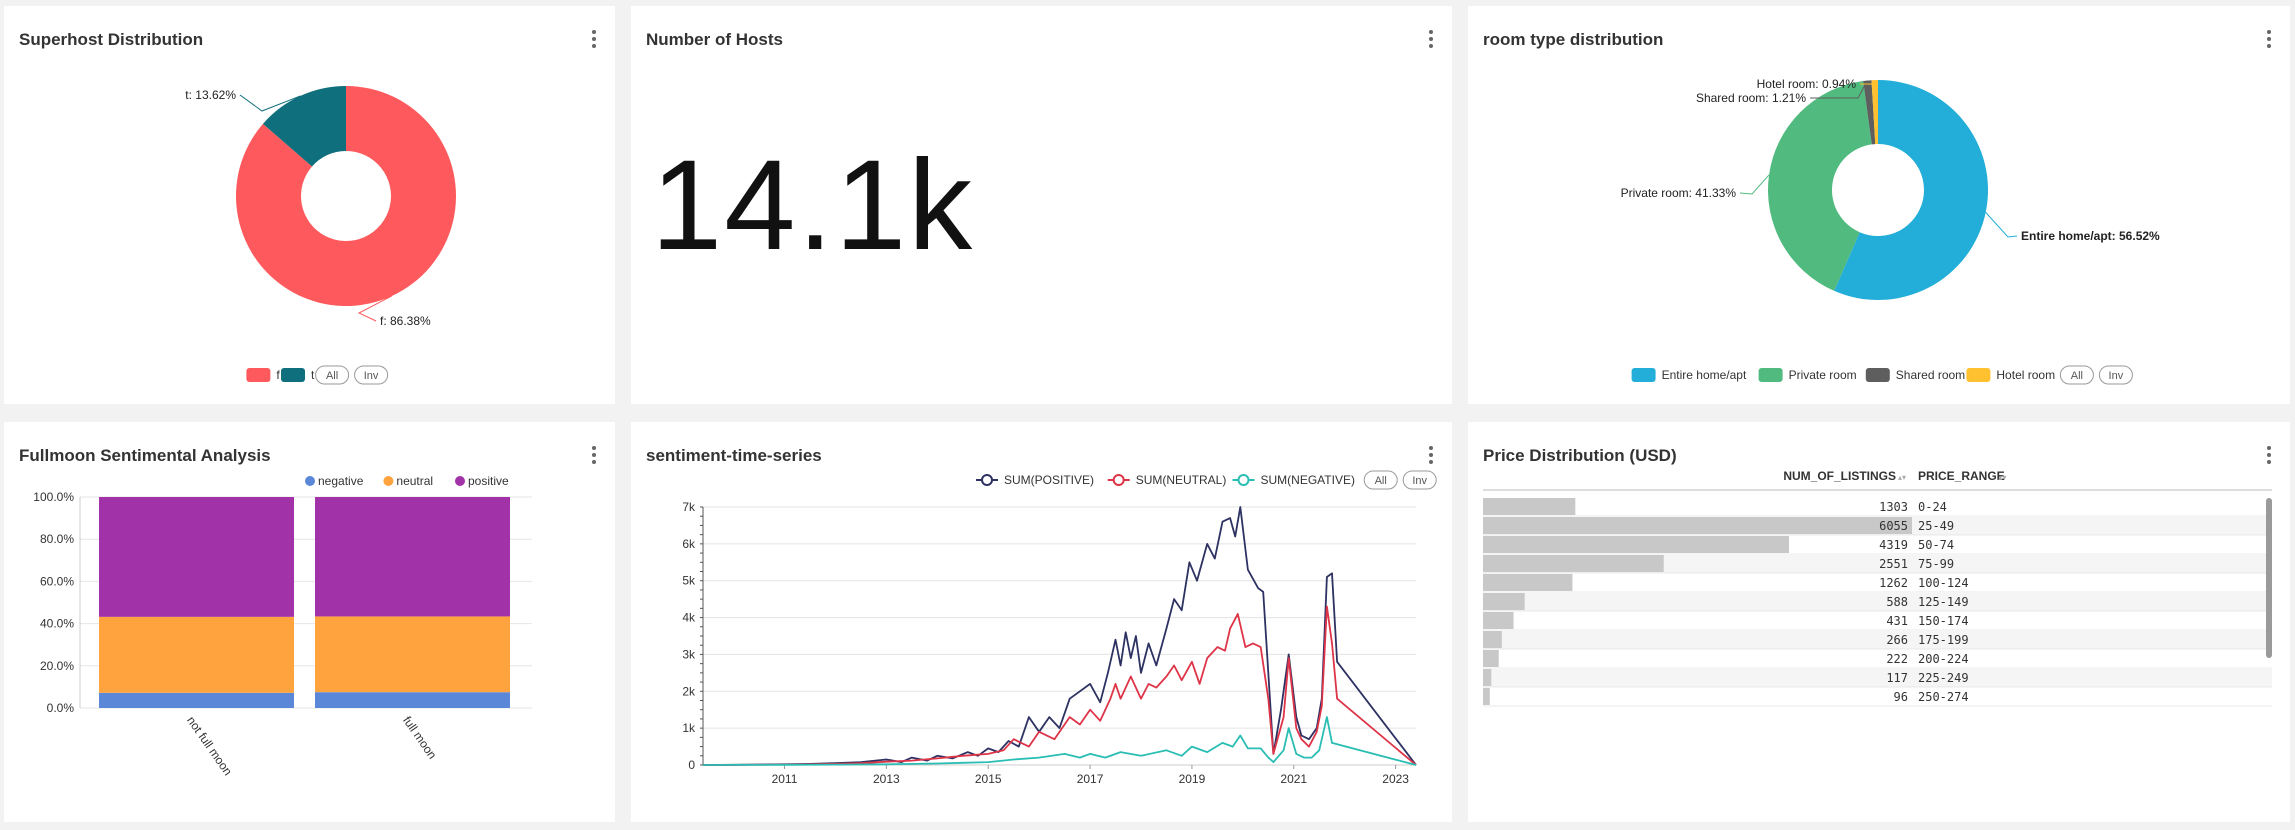 This screenshot has height=830, width=2295. I want to click on pie-slice-label: f: 86.38%, so click(405, 321).